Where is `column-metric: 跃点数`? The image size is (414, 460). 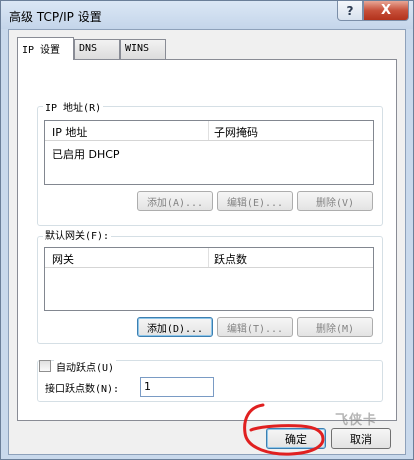 column-metric: 跃点数 is located at coordinates (230, 259).